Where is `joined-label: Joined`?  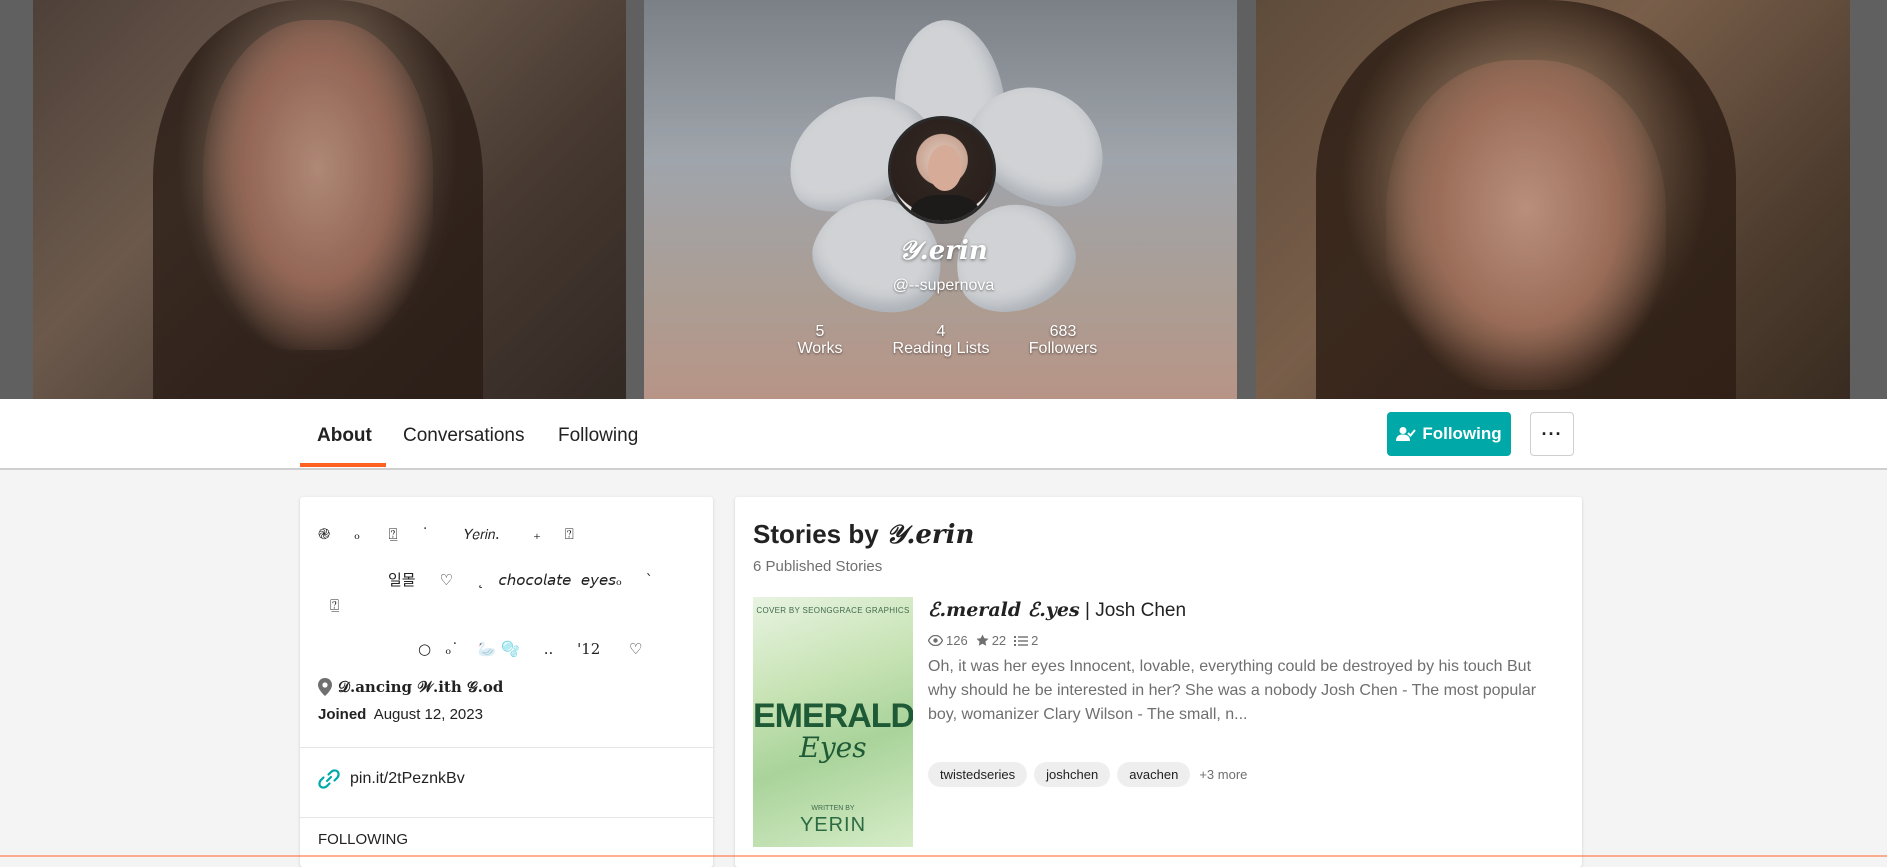 joined-label: Joined is located at coordinates (342, 714).